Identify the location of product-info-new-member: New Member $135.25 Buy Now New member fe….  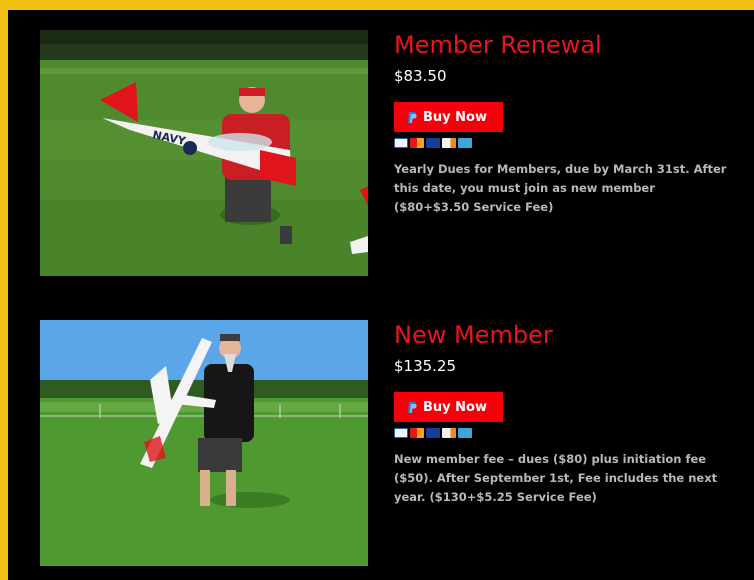
(564, 413).